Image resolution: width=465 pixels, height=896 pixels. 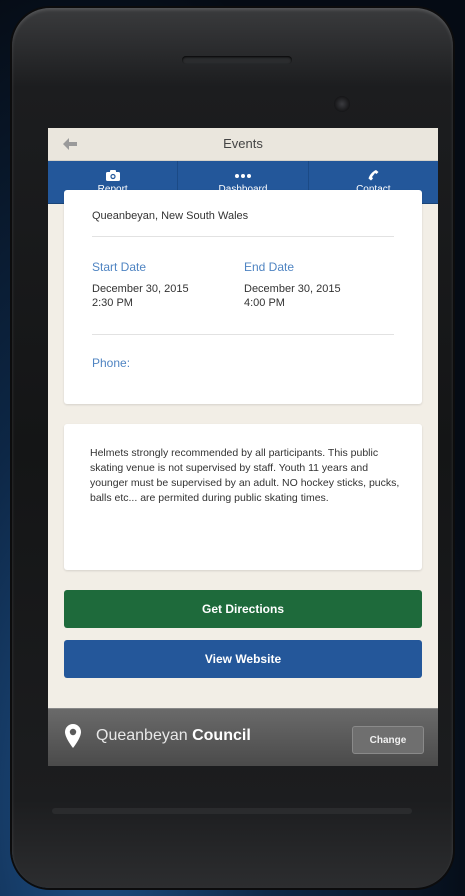 What do you see at coordinates (243, 609) in the screenshot?
I see `get-directions-button: Get Directions` at bounding box center [243, 609].